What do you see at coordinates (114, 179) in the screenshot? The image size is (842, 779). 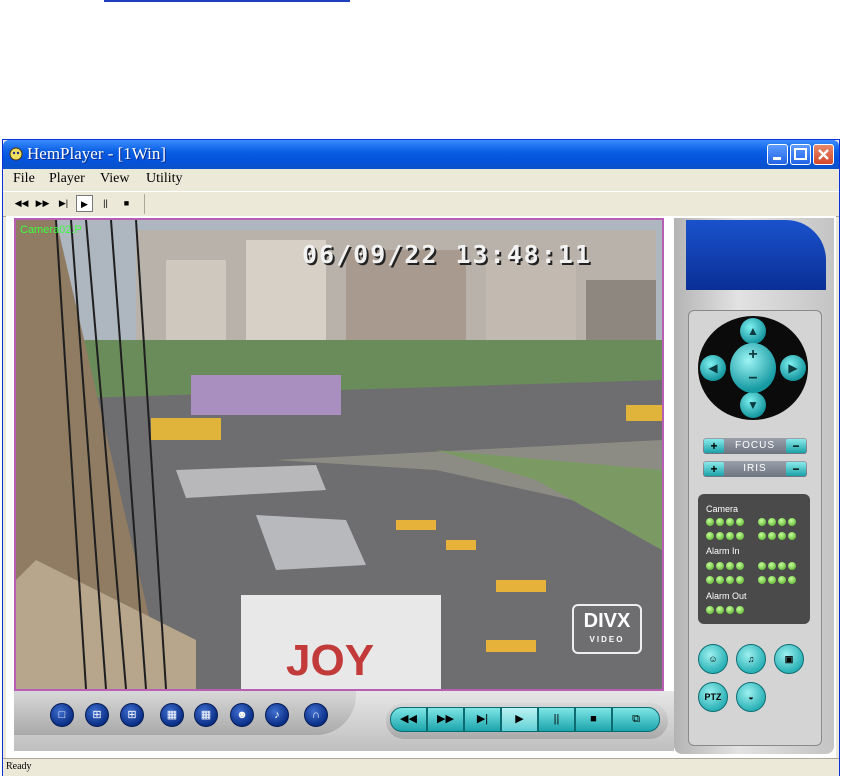 I see `menu-view: View` at bounding box center [114, 179].